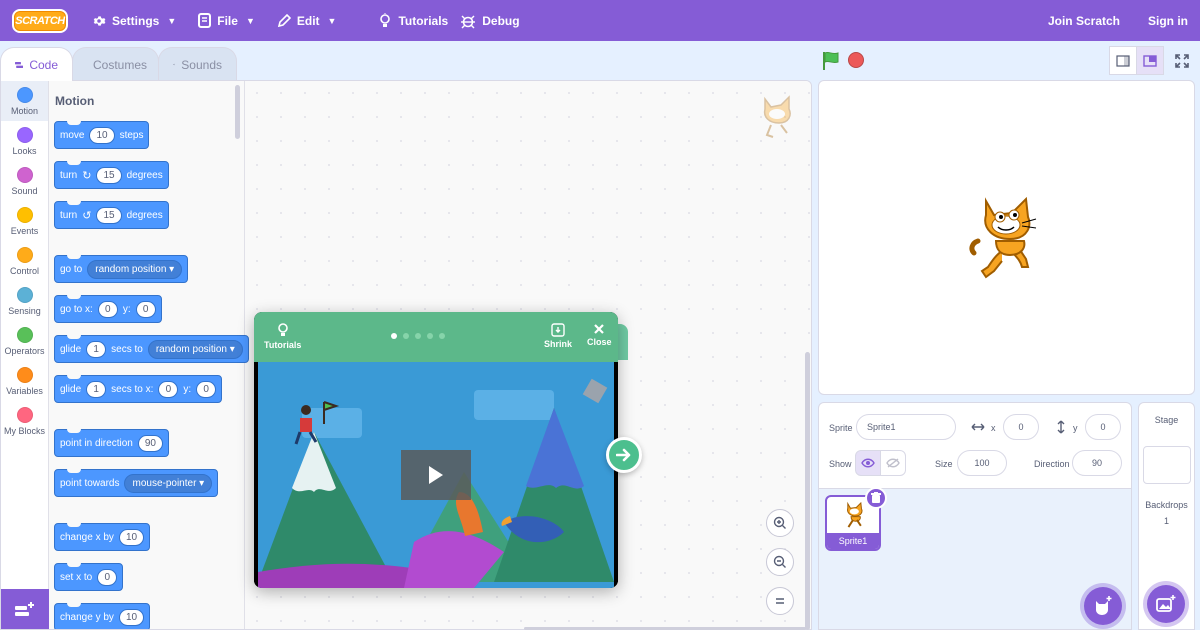 Image resolution: width=1200 pixels, height=630 pixels. I want to click on block-text: y:, so click(126, 309).